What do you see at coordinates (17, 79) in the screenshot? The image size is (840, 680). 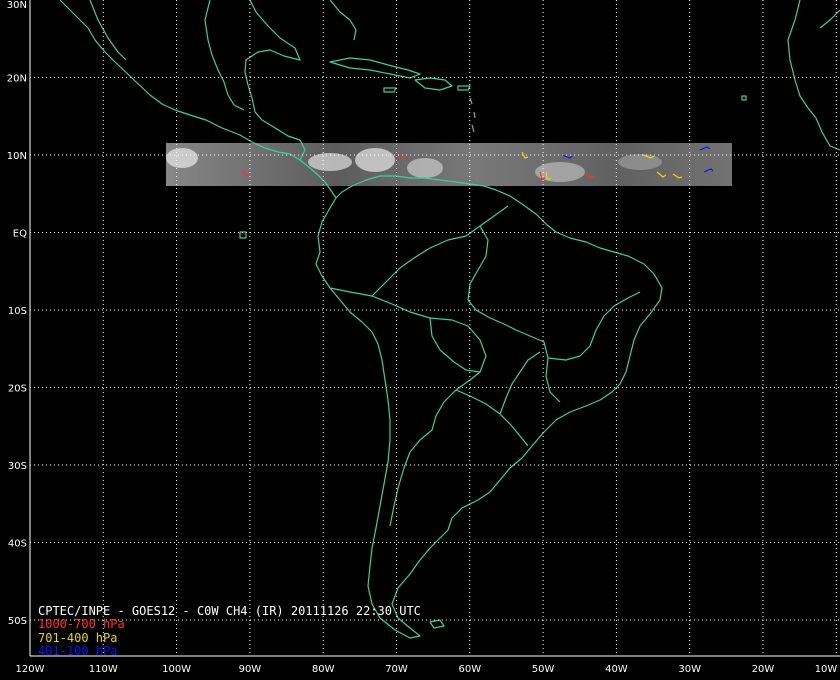 I see `latitude-label: 20N` at bounding box center [17, 79].